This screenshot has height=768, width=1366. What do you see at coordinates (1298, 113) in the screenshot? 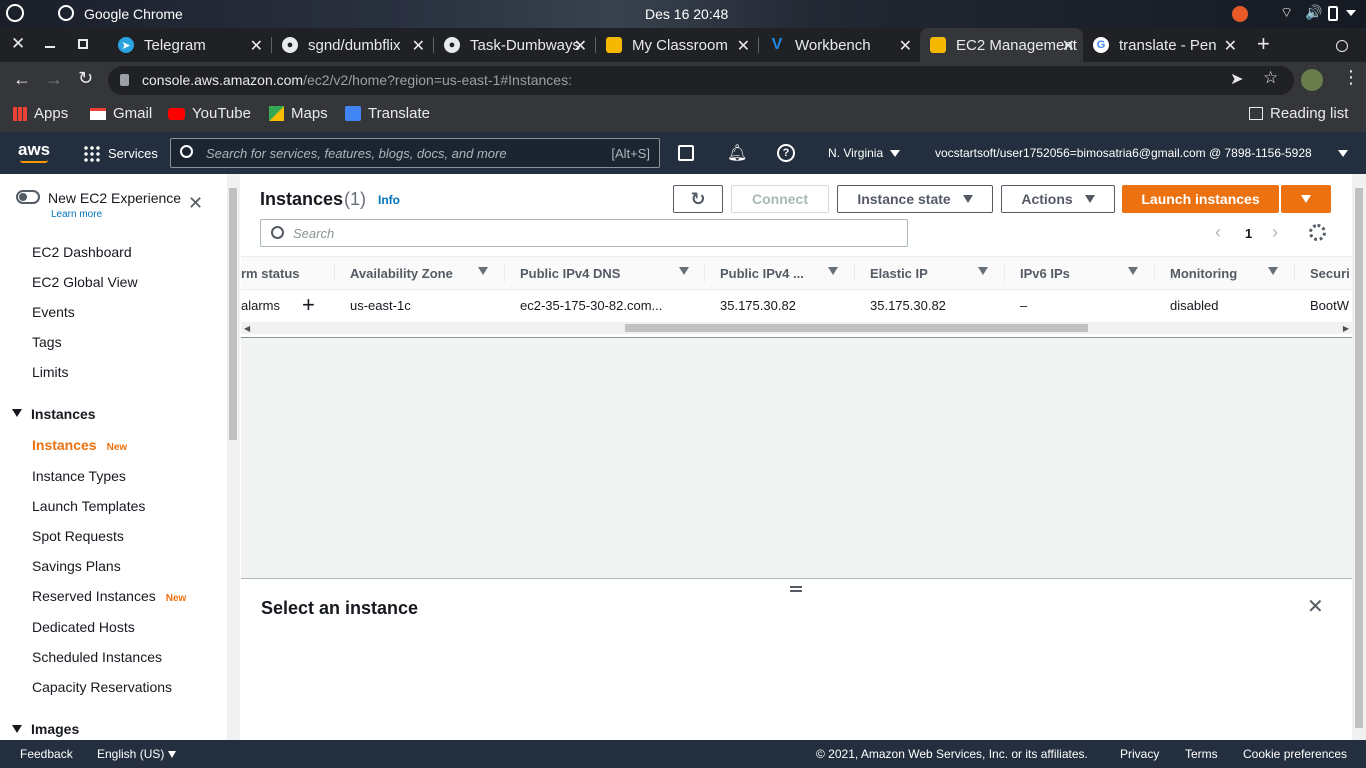
I see `reading-list: Reading list` at bounding box center [1298, 113].